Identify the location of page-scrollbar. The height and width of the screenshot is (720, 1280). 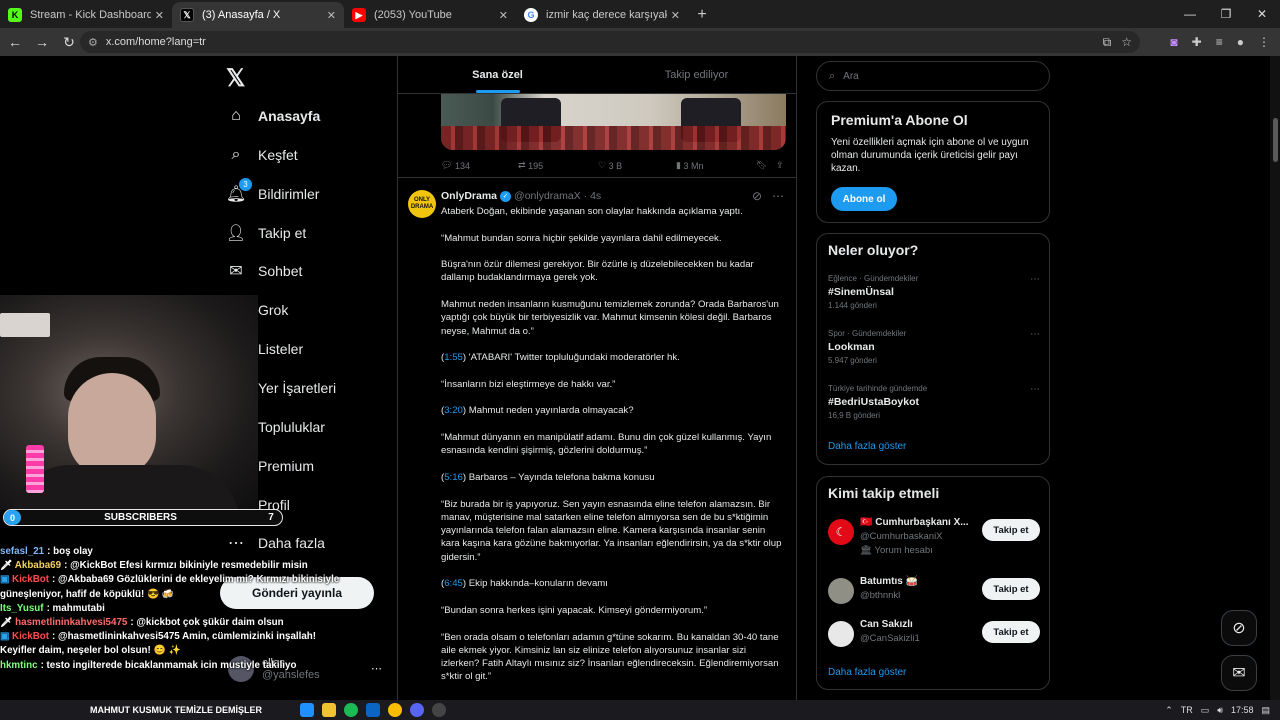
(1275, 378).